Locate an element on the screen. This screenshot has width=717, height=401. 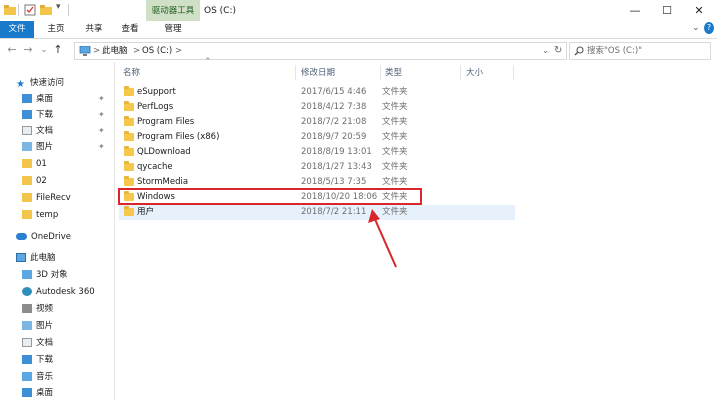
desktop-icon is located at coordinates (27, 392).